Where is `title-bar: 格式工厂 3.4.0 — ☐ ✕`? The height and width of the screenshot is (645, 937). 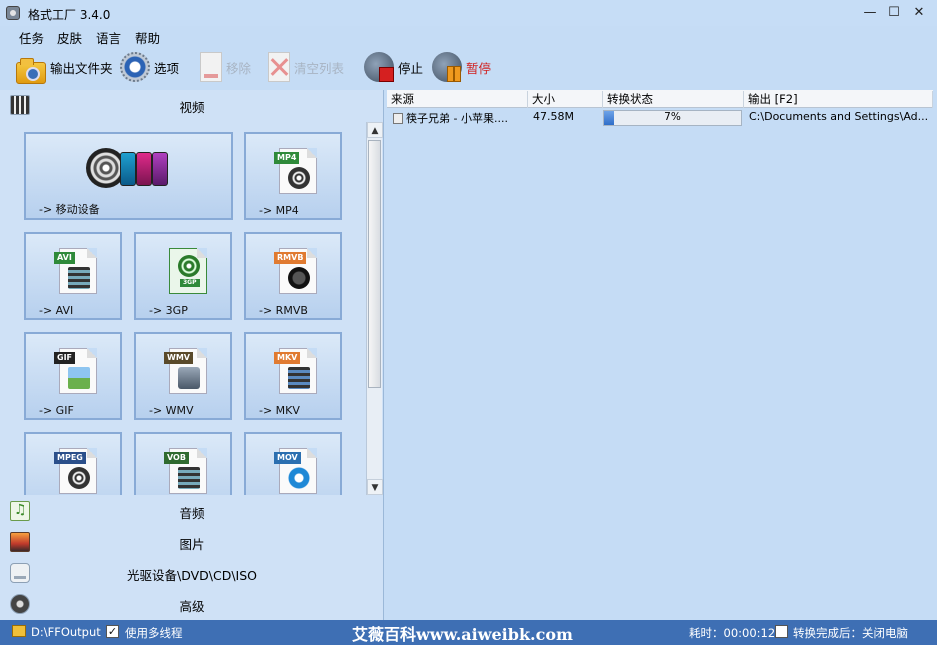 title-bar: 格式工厂 3.4.0 — ☐ ✕ is located at coordinates (468, 13).